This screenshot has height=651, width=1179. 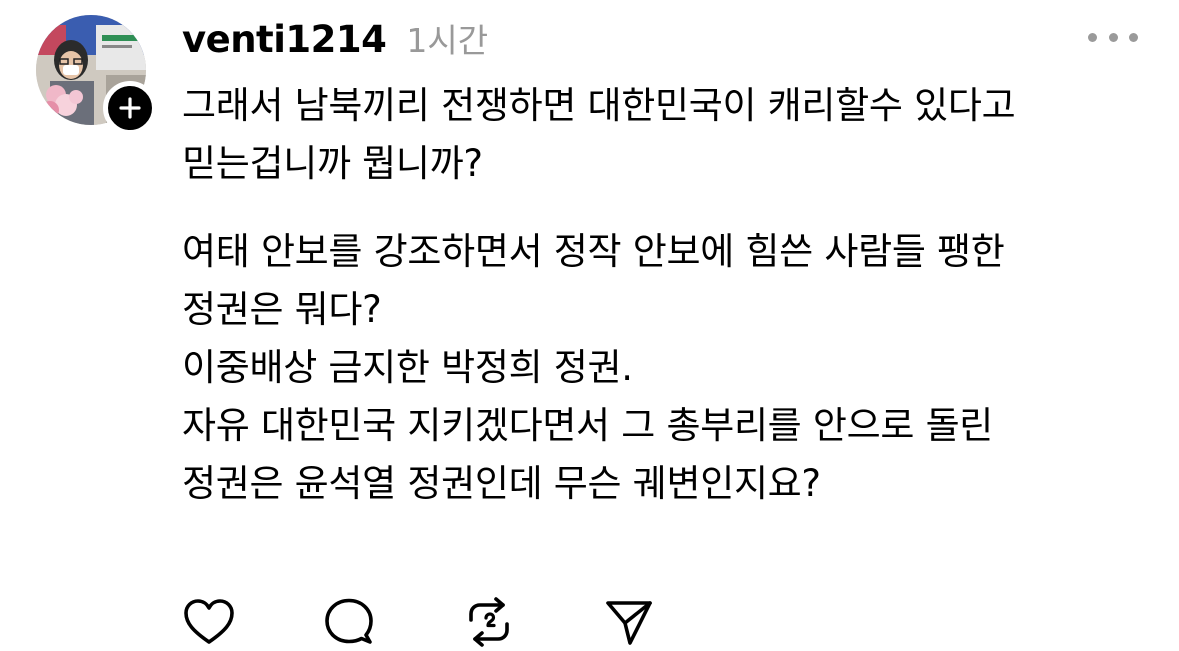 What do you see at coordinates (593, 251) in the screenshot?
I see `post-text-line: 여태 안보를 강조하면서 정작 안보에 힘쓴 사람들 팽한` at bounding box center [593, 251].